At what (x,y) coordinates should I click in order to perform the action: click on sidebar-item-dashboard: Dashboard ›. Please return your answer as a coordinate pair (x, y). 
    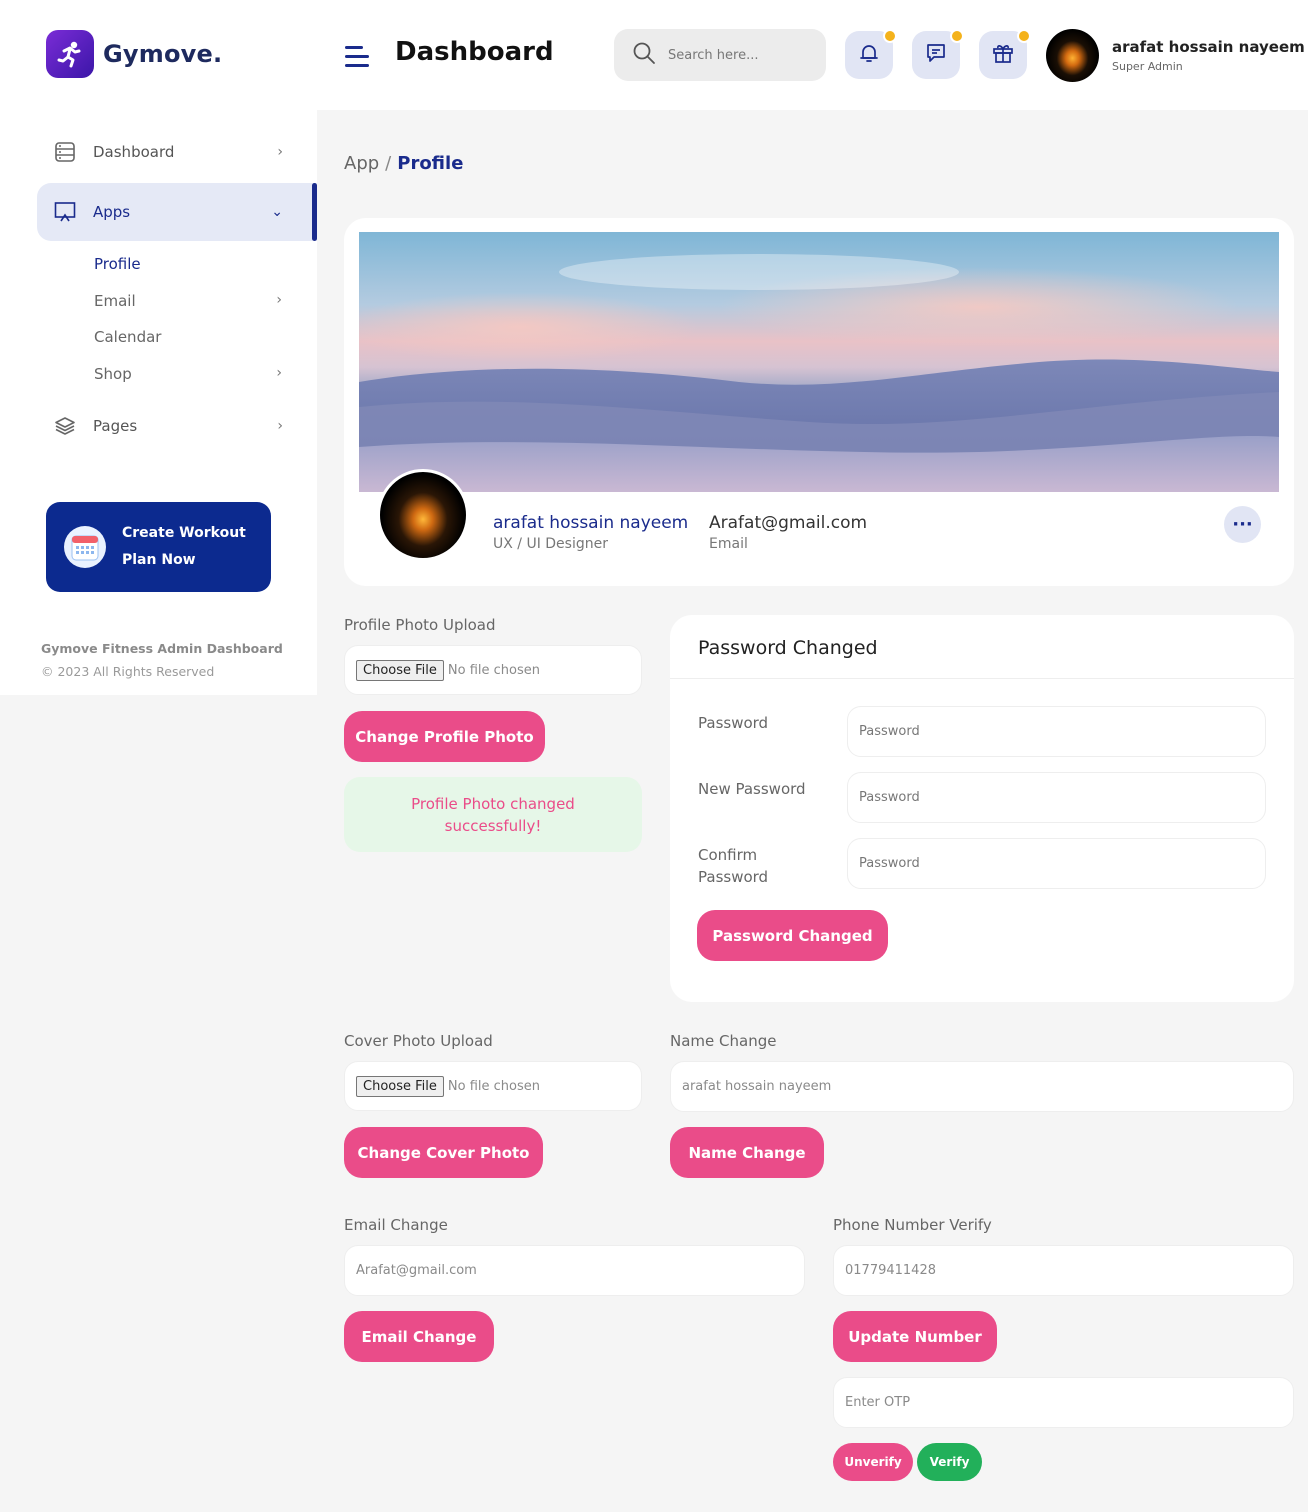
    Looking at the image, I should click on (177, 152).